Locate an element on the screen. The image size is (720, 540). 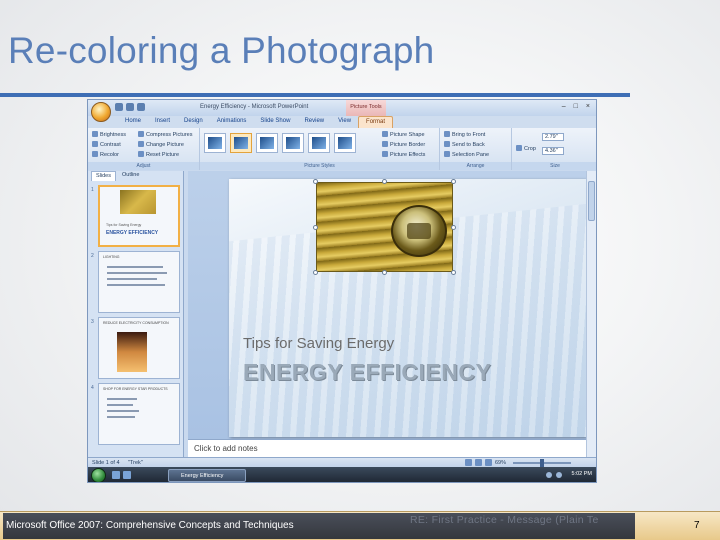
thumbnail-heading: LIGHTING is located at coordinates (111, 257).